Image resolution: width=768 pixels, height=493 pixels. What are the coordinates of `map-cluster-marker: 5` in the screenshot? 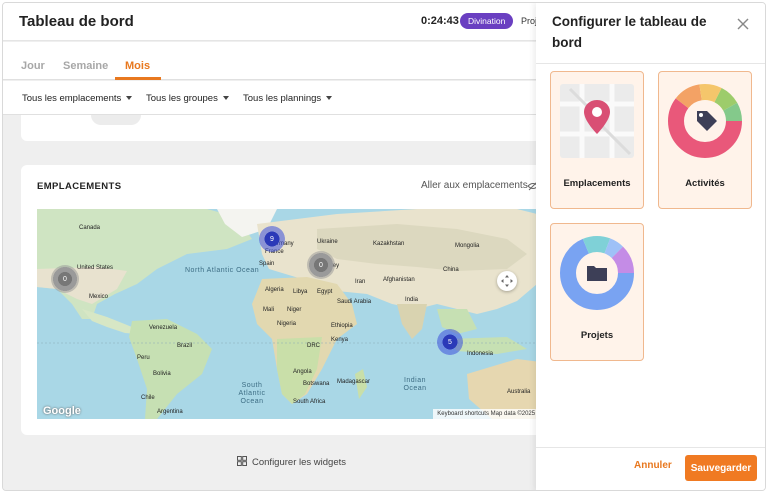 It's located at (450, 342).